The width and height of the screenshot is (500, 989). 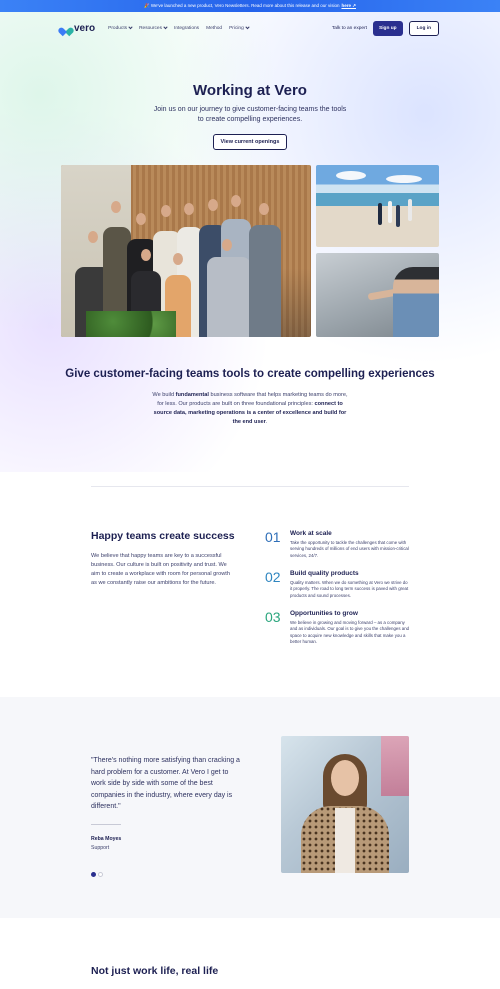 What do you see at coordinates (186, 28) in the screenshot?
I see `menu-item-integrations: Integrations` at bounding box center [186, 28].